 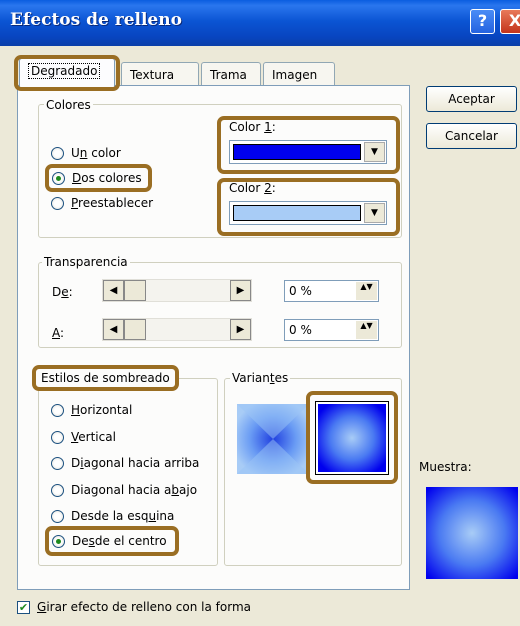 What do you see at coordinates (135, 463) in the screenshot?
I see `radio-label: Diagonal hacia arriba` at bounding box center [135, 463].